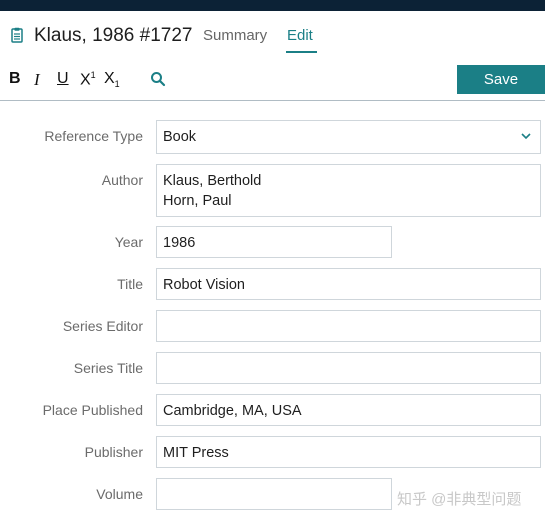 This screenshot has width=545, height=523. I want to click on reference-type-select: Book, so click(348, 137).